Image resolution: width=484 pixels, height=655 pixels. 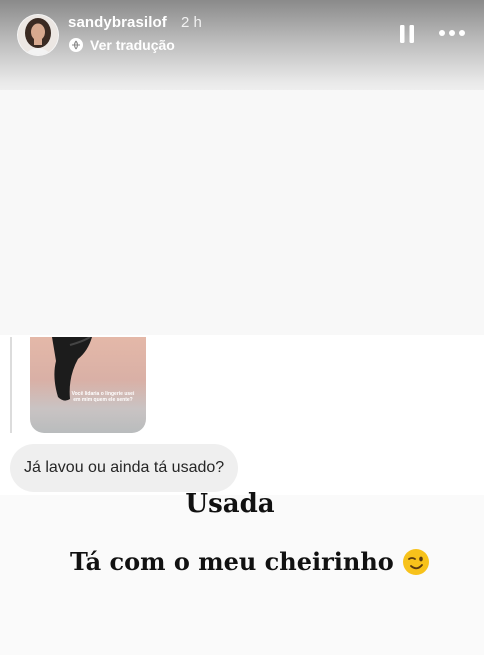 I want to click on message-bubble: Já lavou ou ainda tá usado?, so click(x=124, y=468).